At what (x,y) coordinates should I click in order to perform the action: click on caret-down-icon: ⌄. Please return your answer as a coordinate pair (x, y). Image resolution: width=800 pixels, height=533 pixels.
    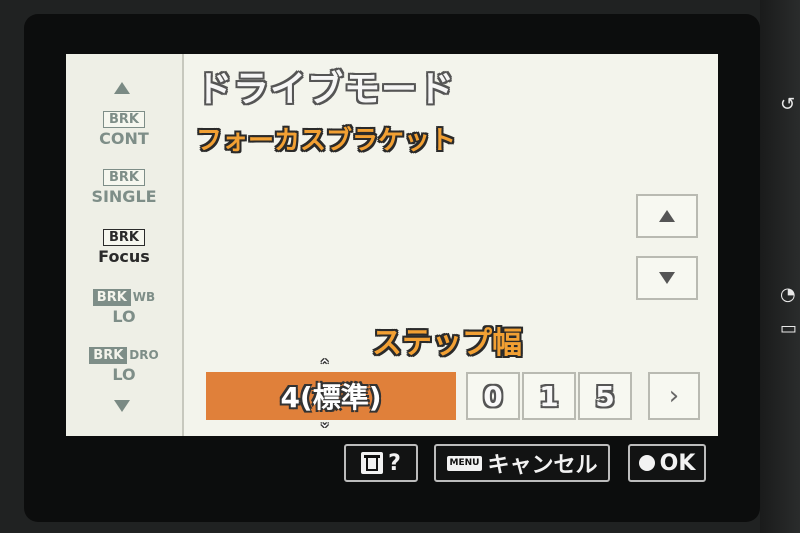
    Looking at the image, I should click on (325, 421).